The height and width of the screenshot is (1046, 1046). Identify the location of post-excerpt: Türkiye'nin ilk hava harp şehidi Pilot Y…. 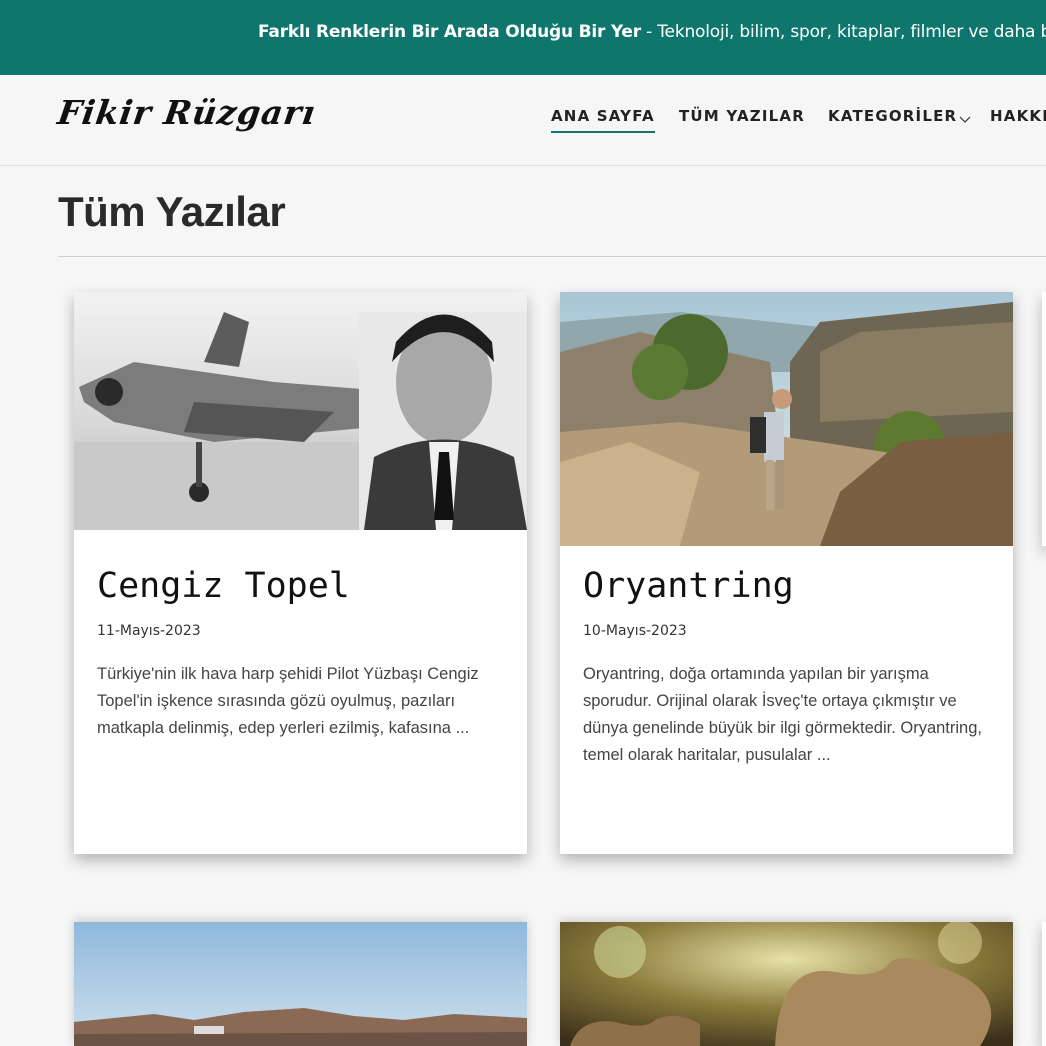
(288, 701).